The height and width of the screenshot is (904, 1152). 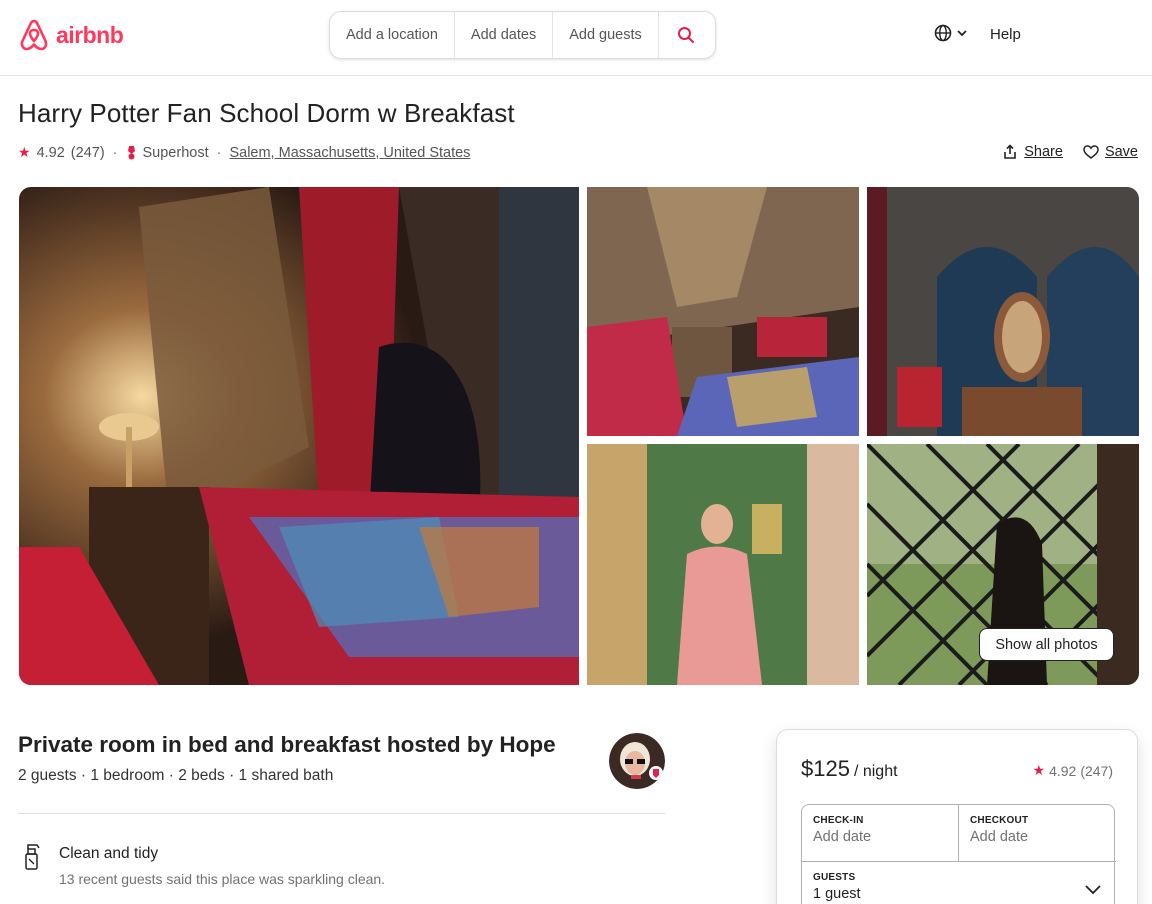 I want to click on card-rating: ★ 4.92 (247), so click(x=1073, y=770).